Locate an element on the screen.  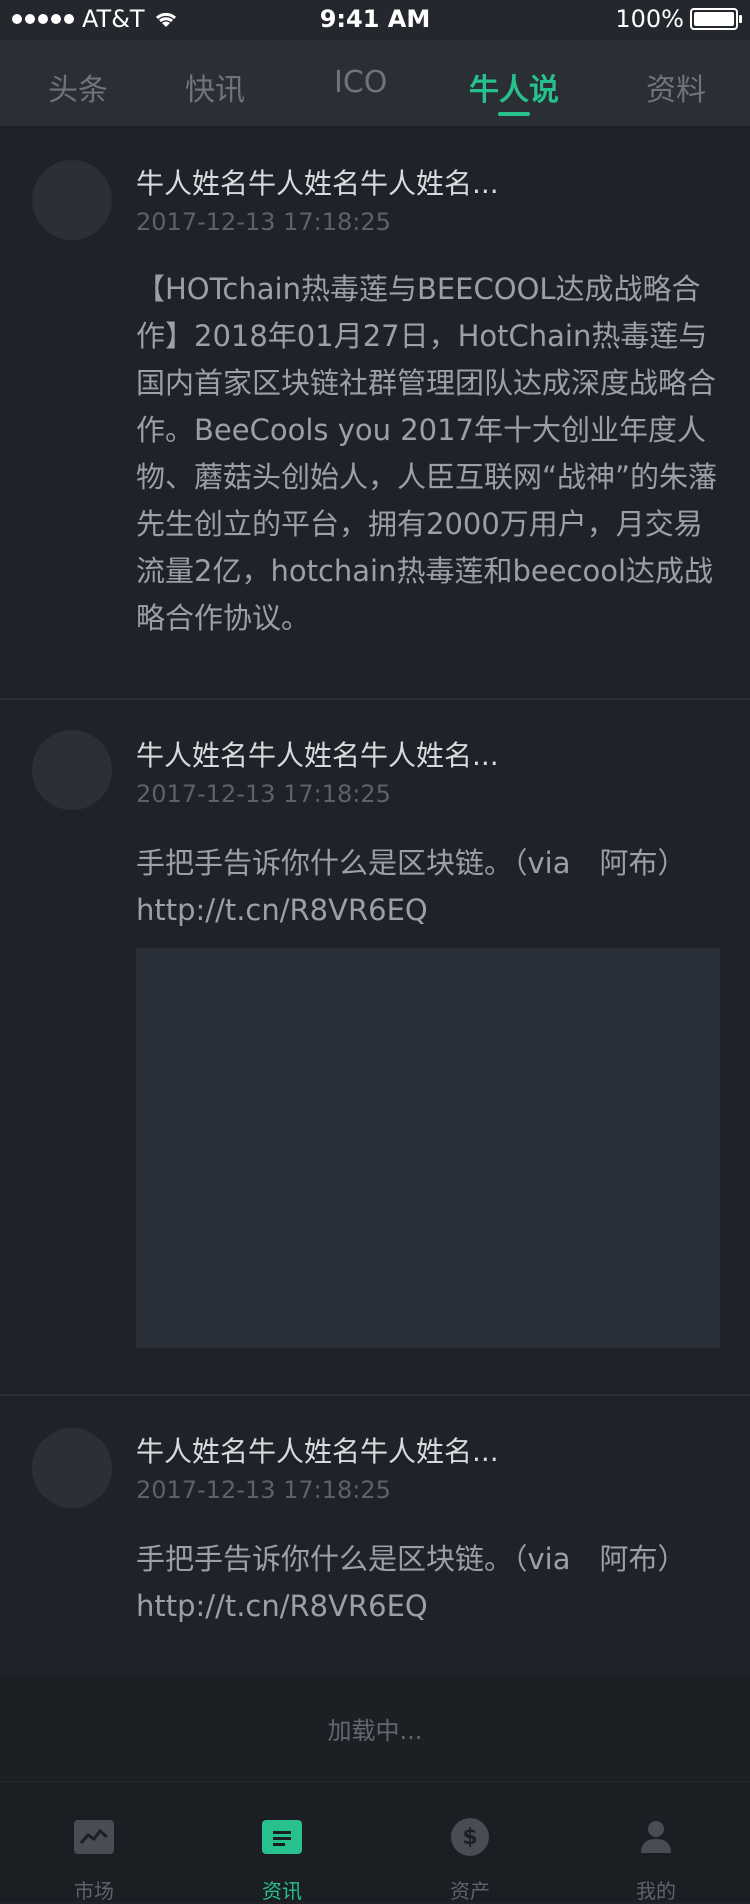
battery-icon is located at coordinates (716, 19).